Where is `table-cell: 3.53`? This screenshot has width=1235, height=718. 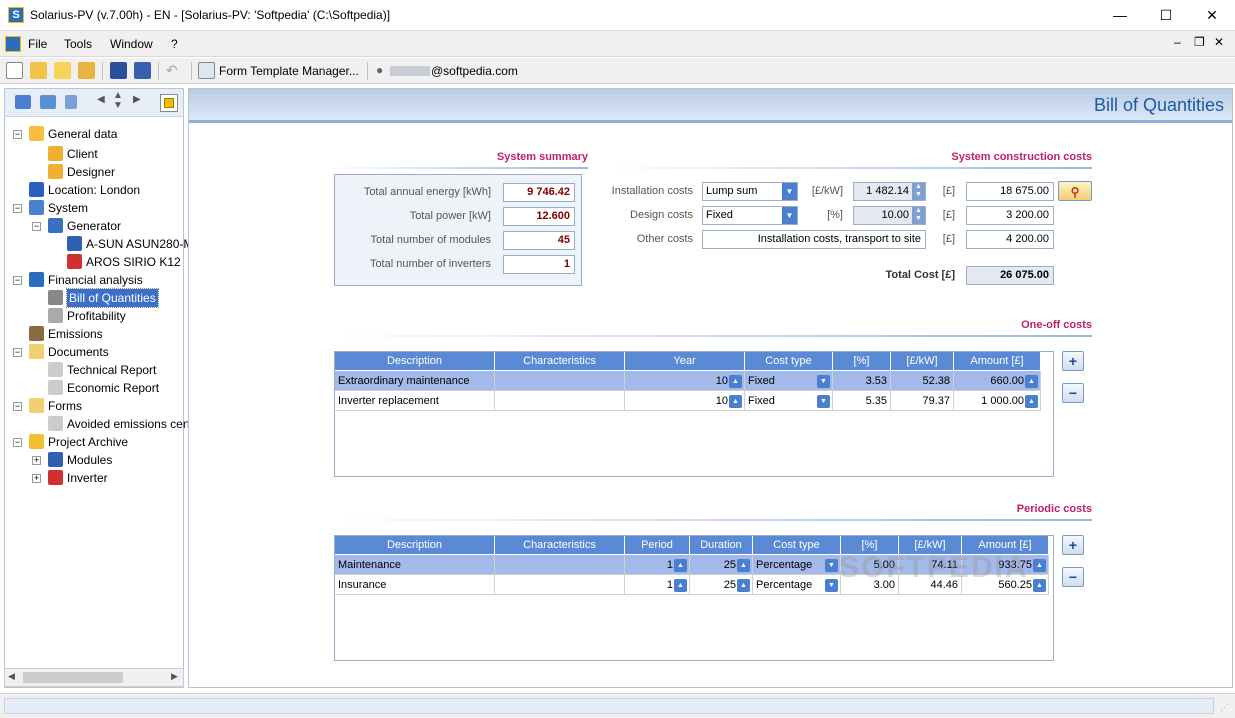 table-cell: 3.53 is located at coordinates (862, 381).